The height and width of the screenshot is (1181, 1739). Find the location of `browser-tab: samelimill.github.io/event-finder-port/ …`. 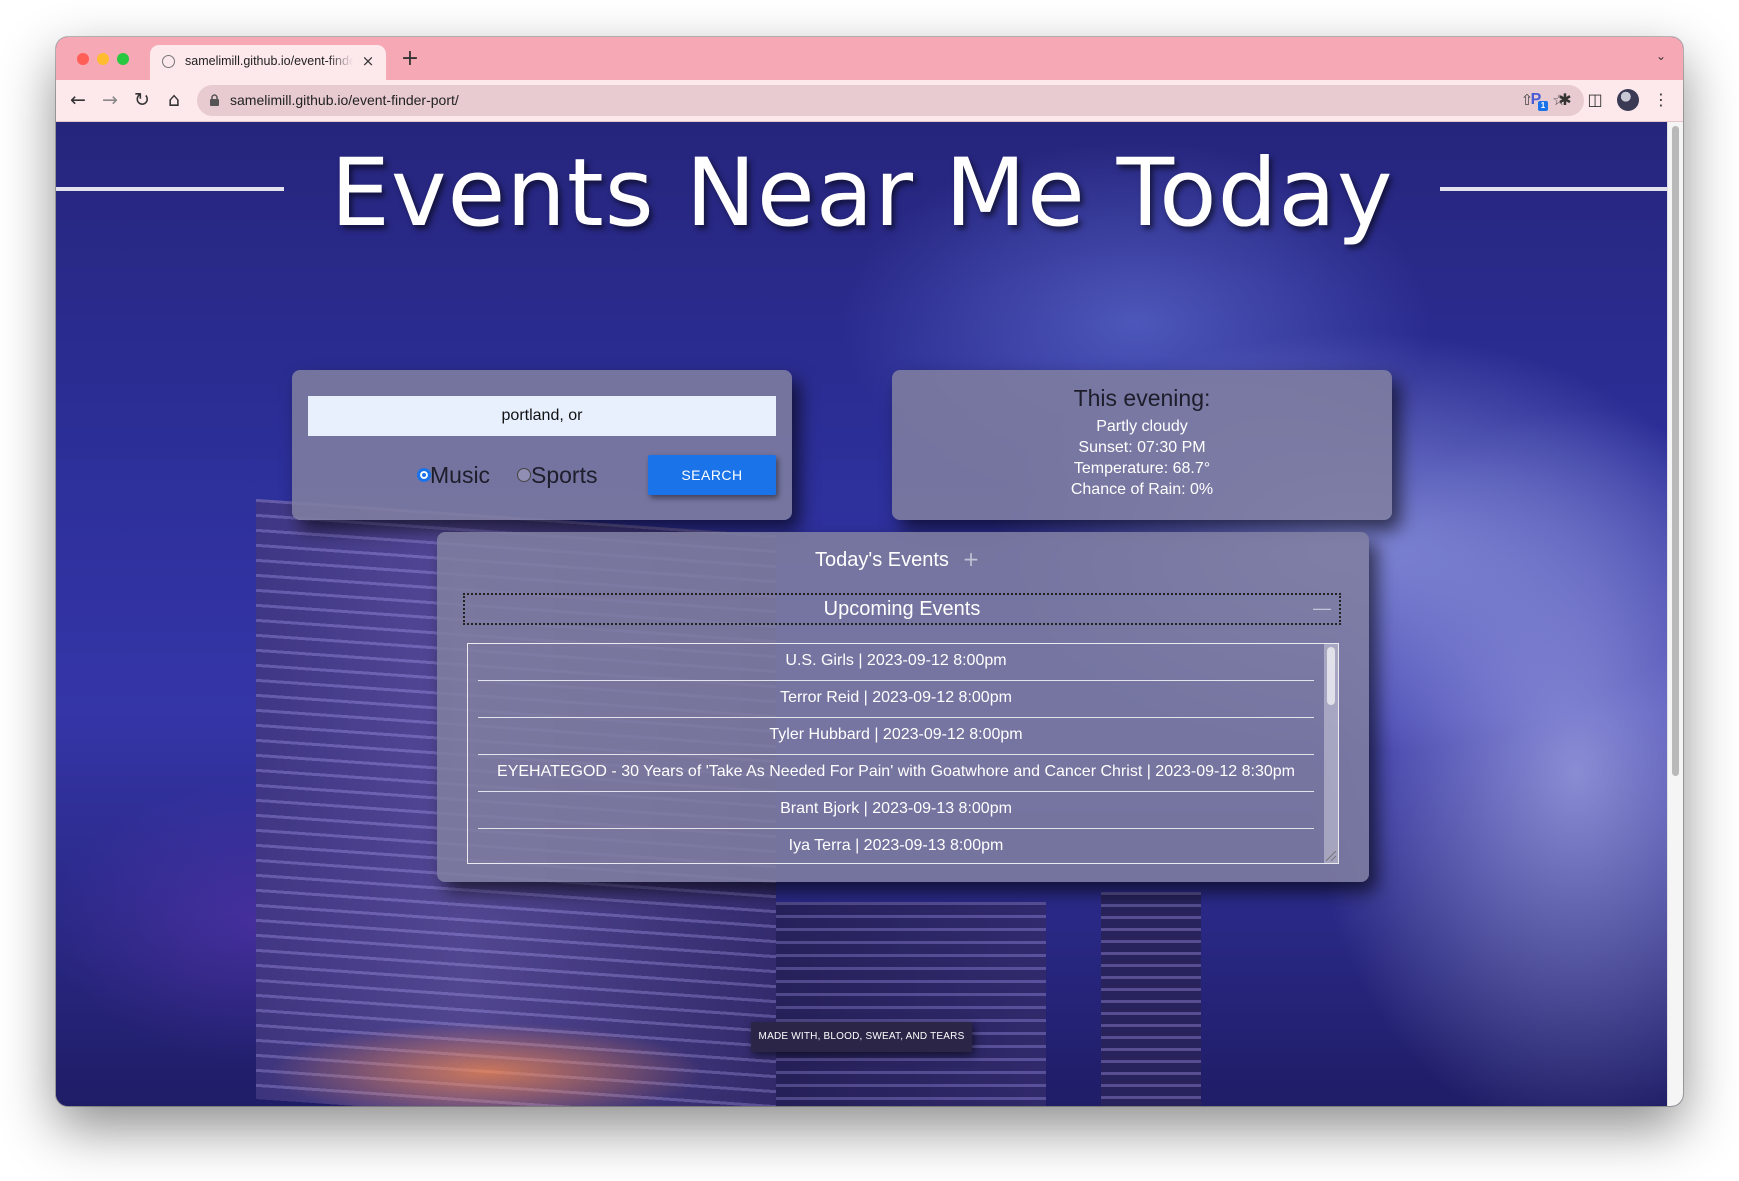

browser-tab: samelimill.github.io/event-finder-port/ … is located at coordinates (268, 62).